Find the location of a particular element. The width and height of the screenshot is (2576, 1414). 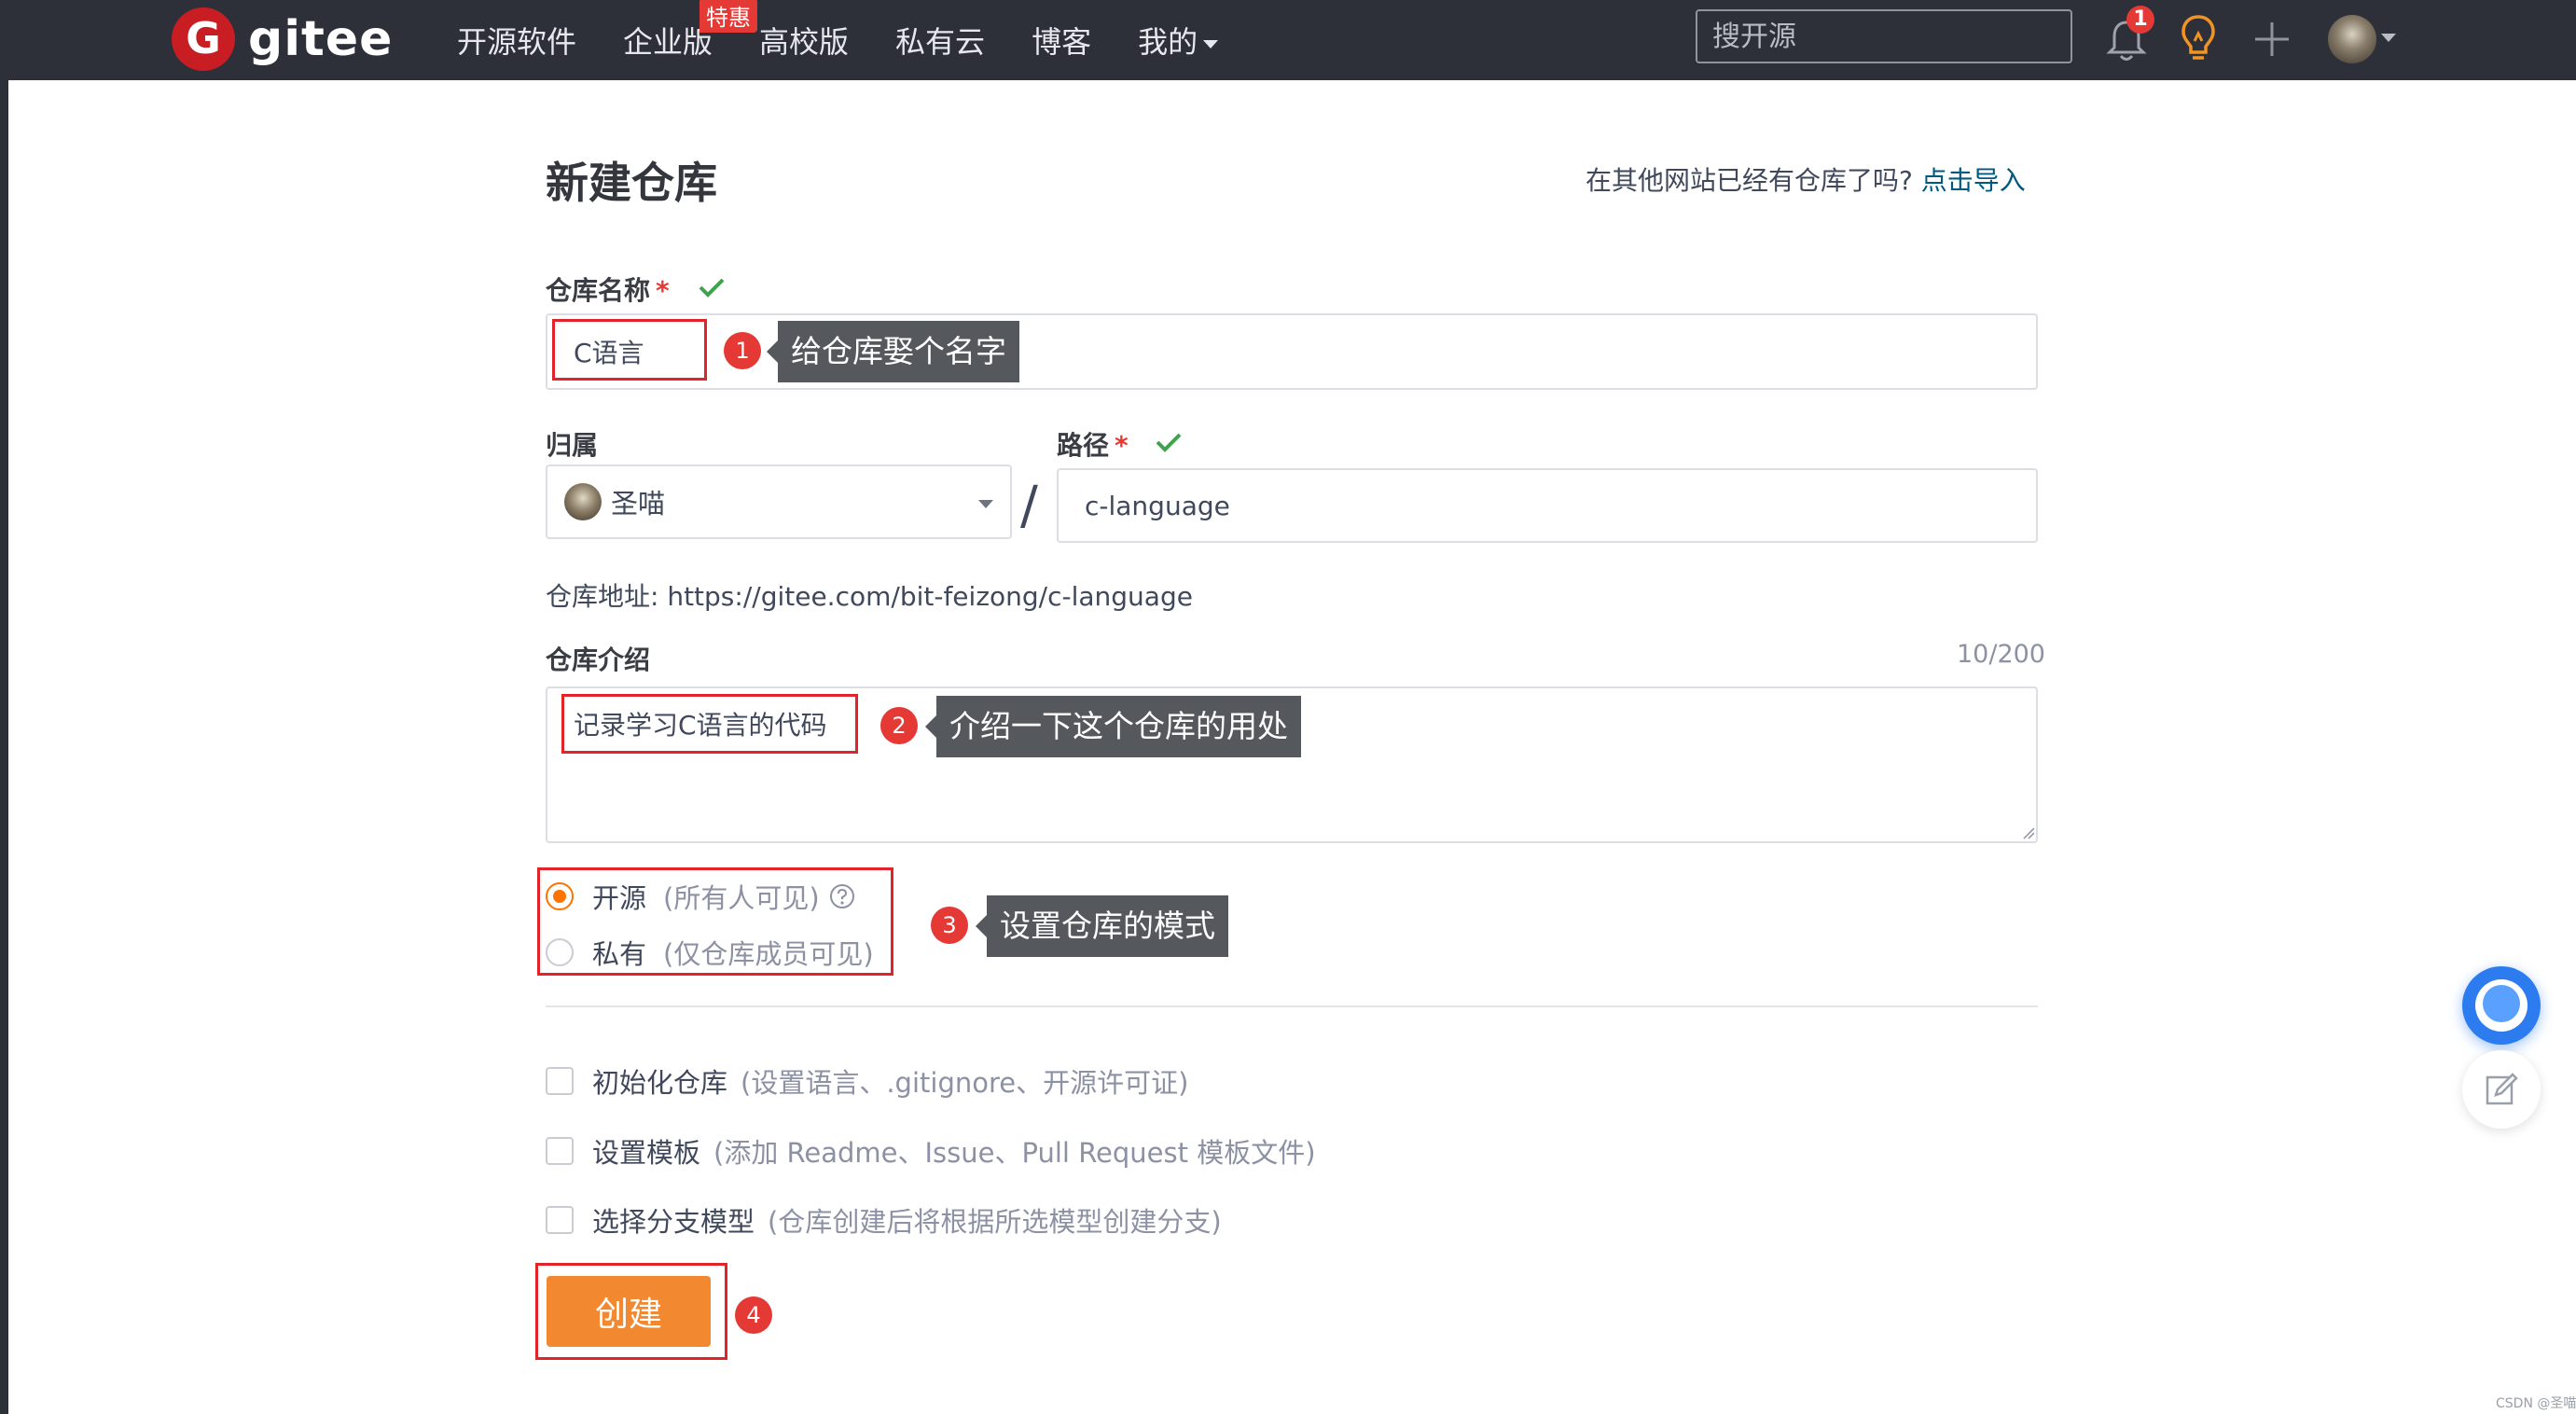

owner-name: 圣喵 is located at coordinates (638, 504).